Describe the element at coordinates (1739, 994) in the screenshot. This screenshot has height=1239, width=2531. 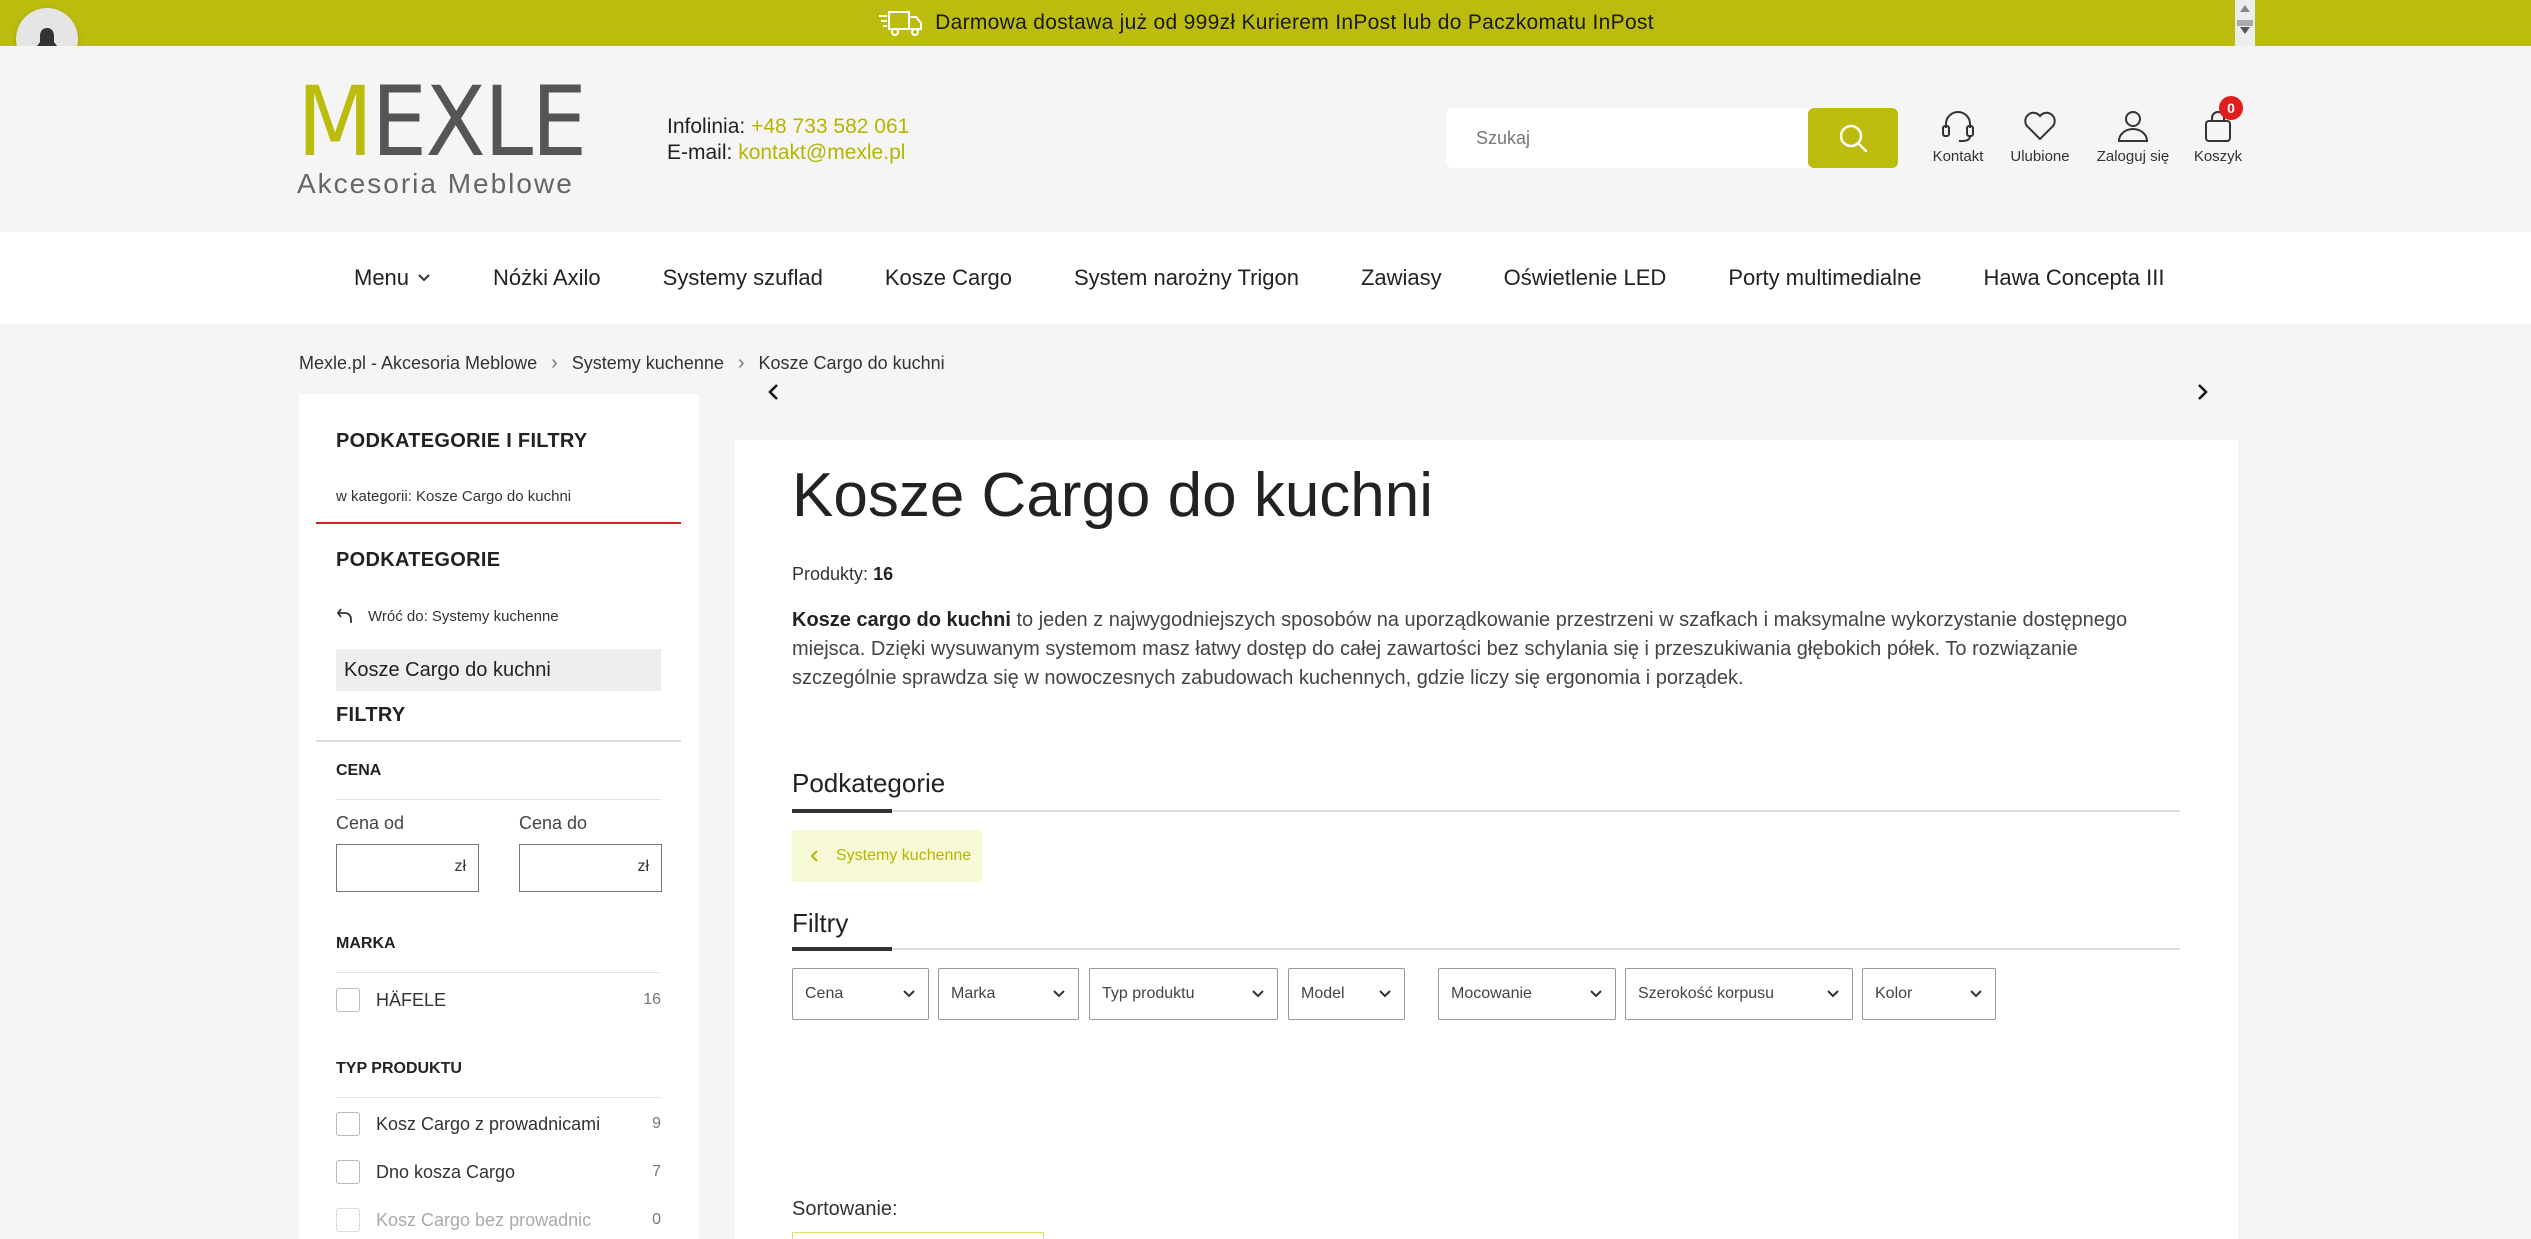
I see `filter-dropdown-szerokosc-korpusu: Szerokość korpusu` at that location.